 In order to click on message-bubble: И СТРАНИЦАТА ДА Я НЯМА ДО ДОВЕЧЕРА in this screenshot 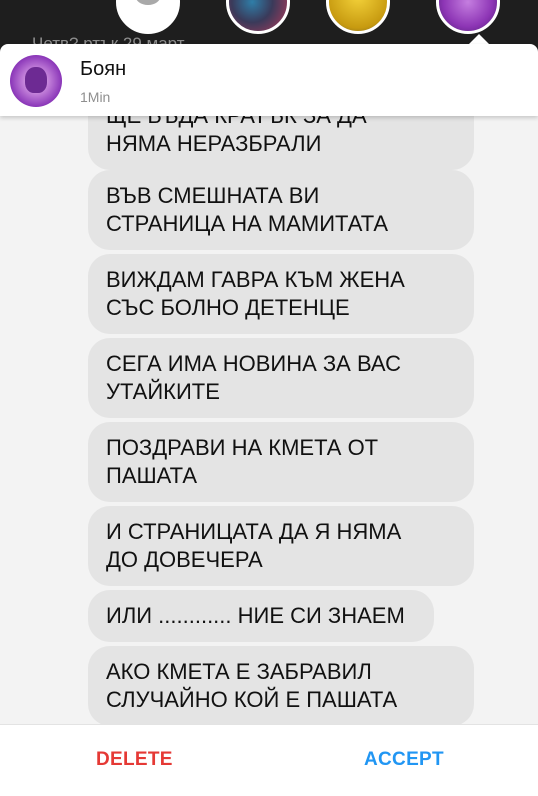, I will do `click(281, 546)`.